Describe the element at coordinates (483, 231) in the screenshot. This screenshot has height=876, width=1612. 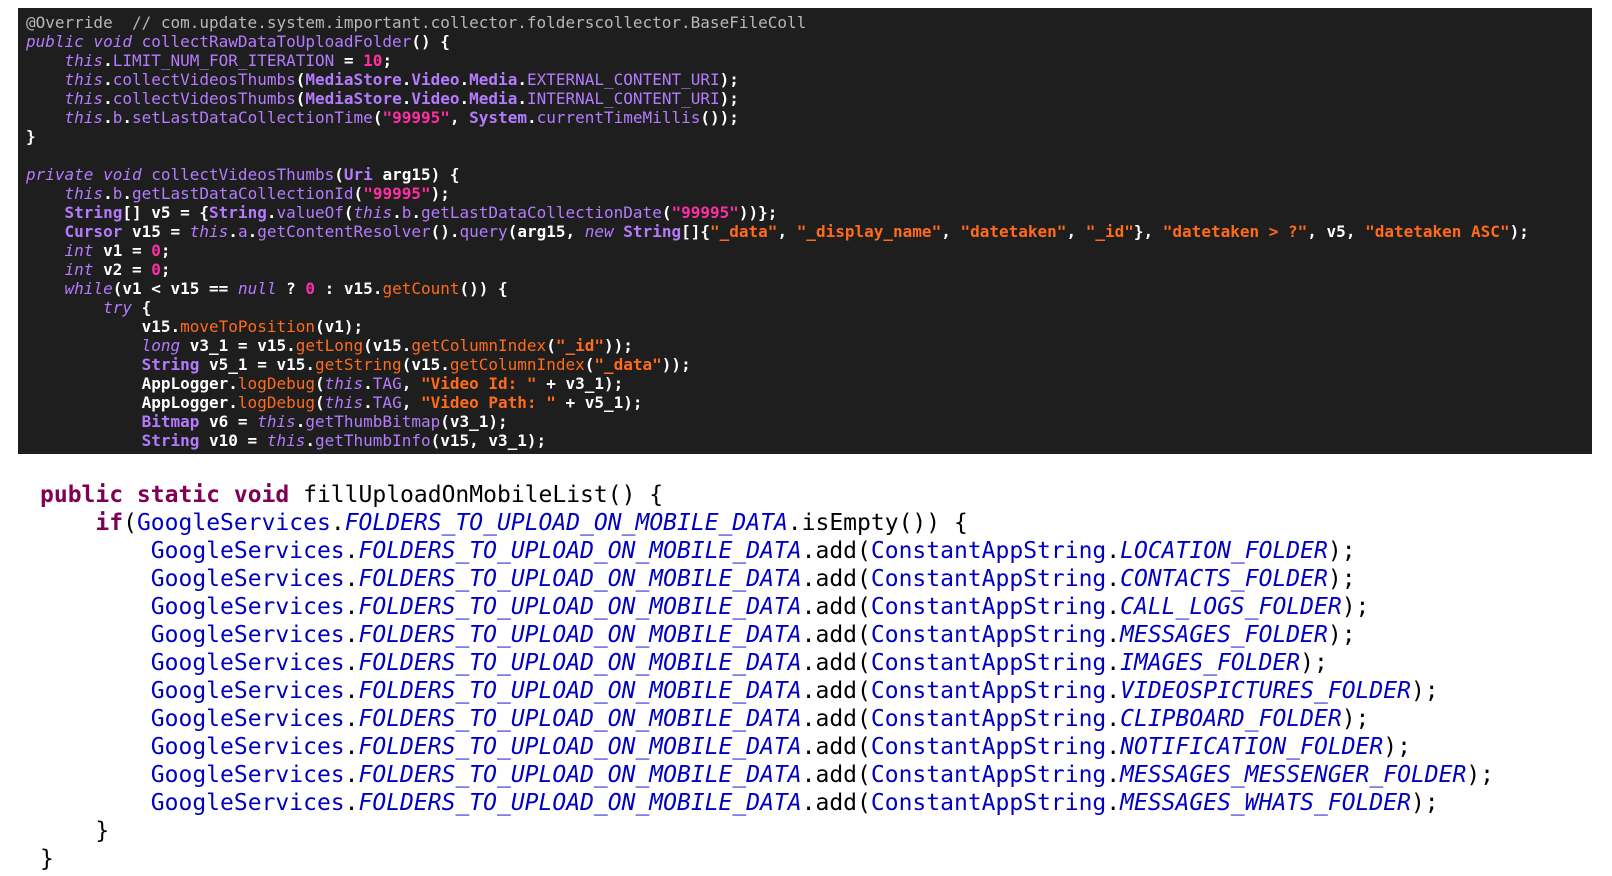
I see `code-token: query` at that location.